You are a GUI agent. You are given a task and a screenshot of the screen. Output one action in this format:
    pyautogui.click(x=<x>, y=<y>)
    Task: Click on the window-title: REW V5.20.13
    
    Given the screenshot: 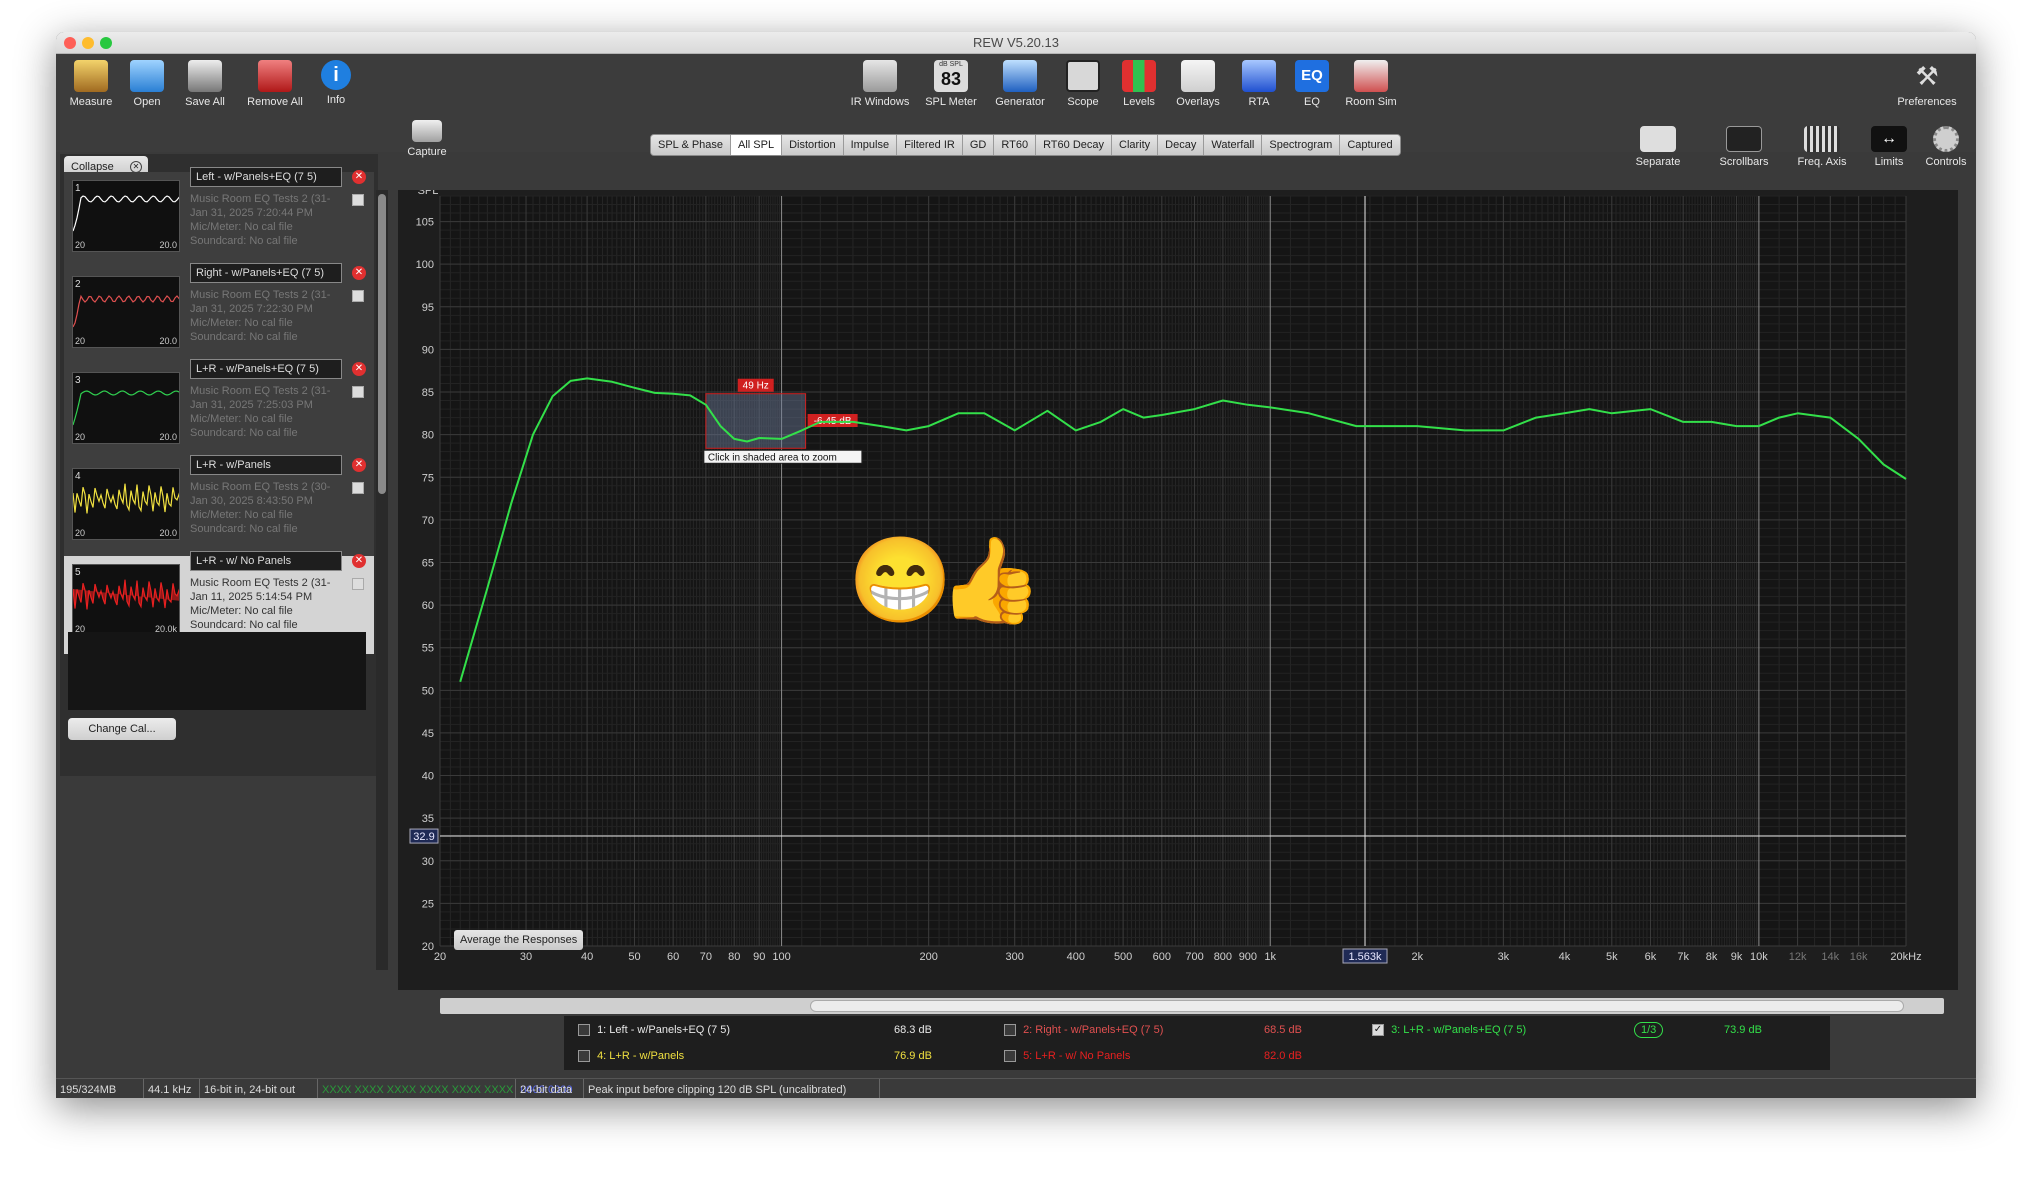 What is the action you would take?
    pyautogui.click(x=1016, y=42)
    